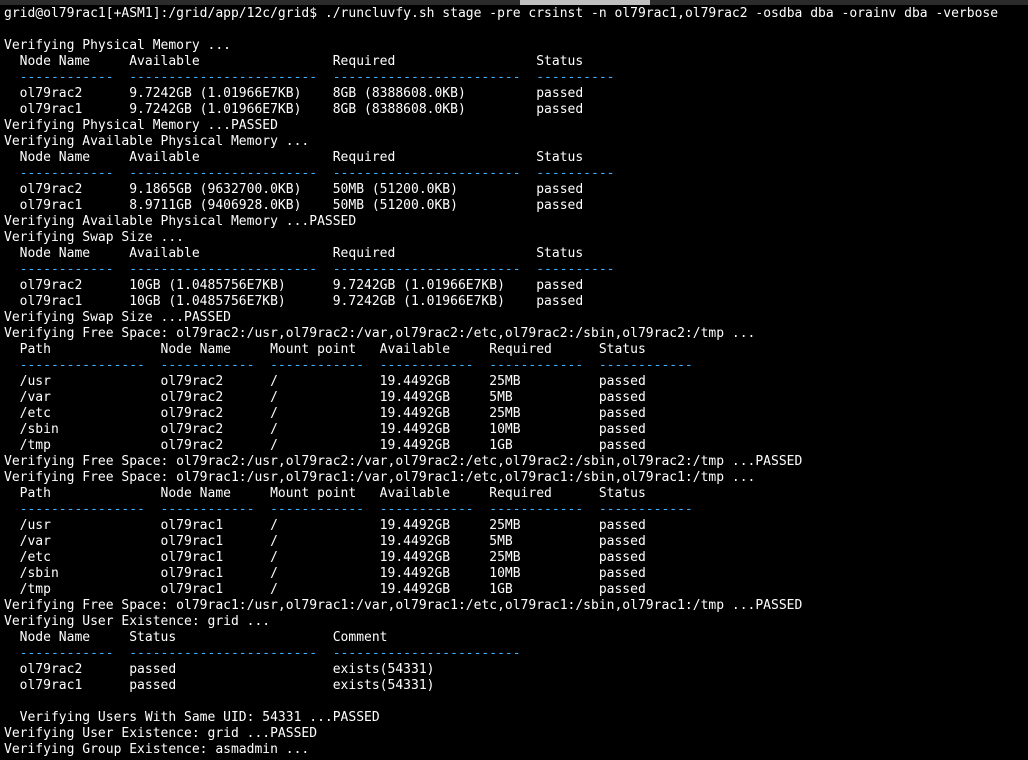  Describe the element at coordinates (325, 381) in the screenshot. I see `output-line: /usr ol79rac2 / 19.4492GB 25MB passed` at that location.